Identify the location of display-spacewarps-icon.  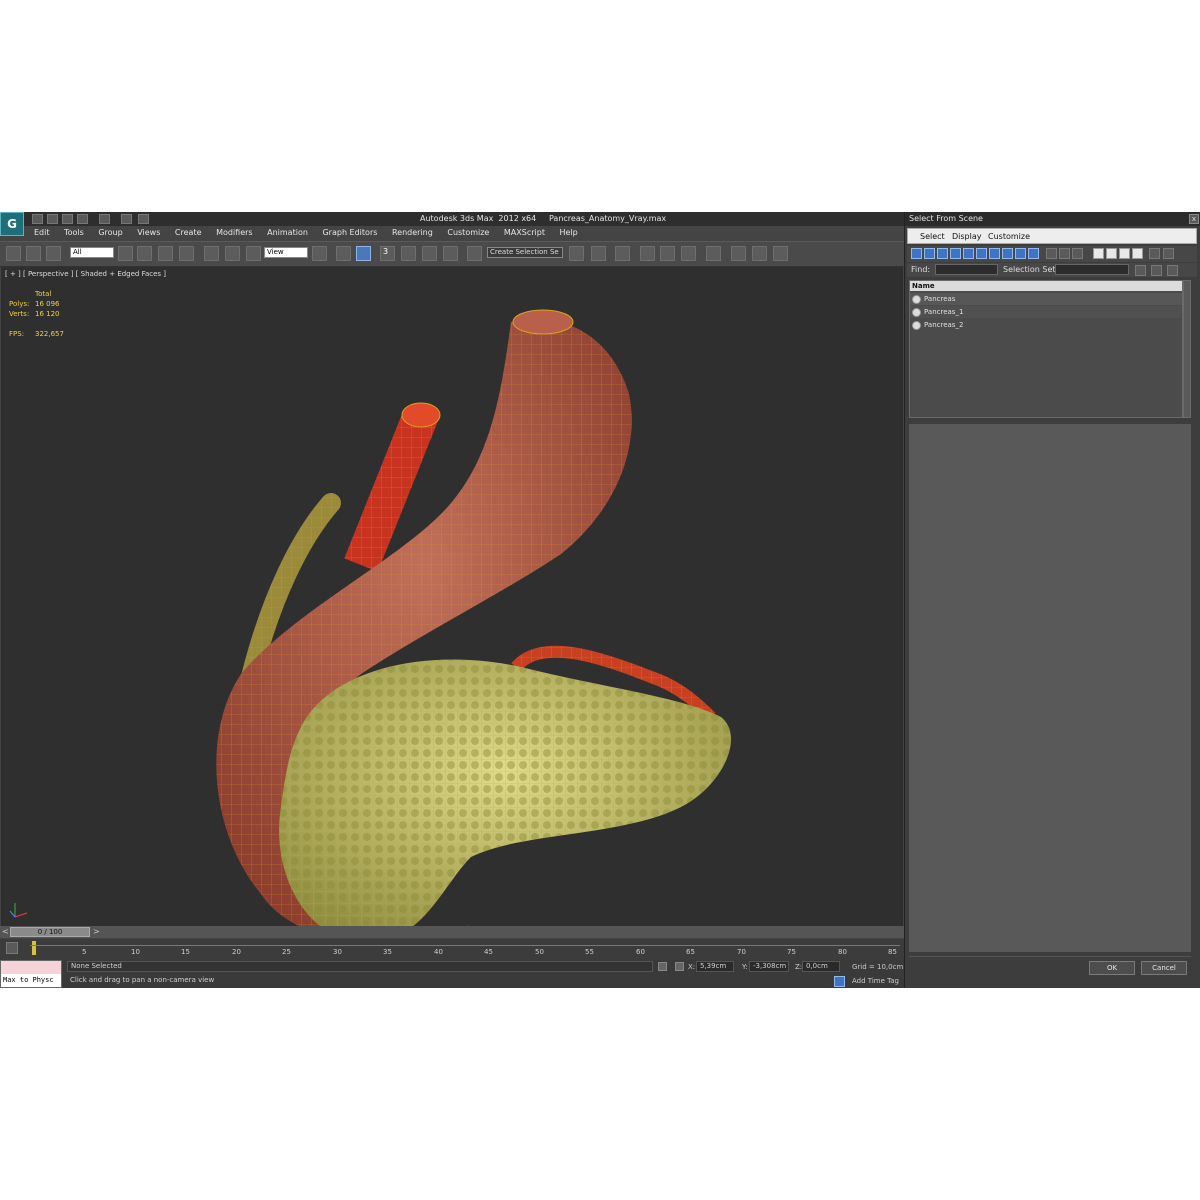
(981, 253).